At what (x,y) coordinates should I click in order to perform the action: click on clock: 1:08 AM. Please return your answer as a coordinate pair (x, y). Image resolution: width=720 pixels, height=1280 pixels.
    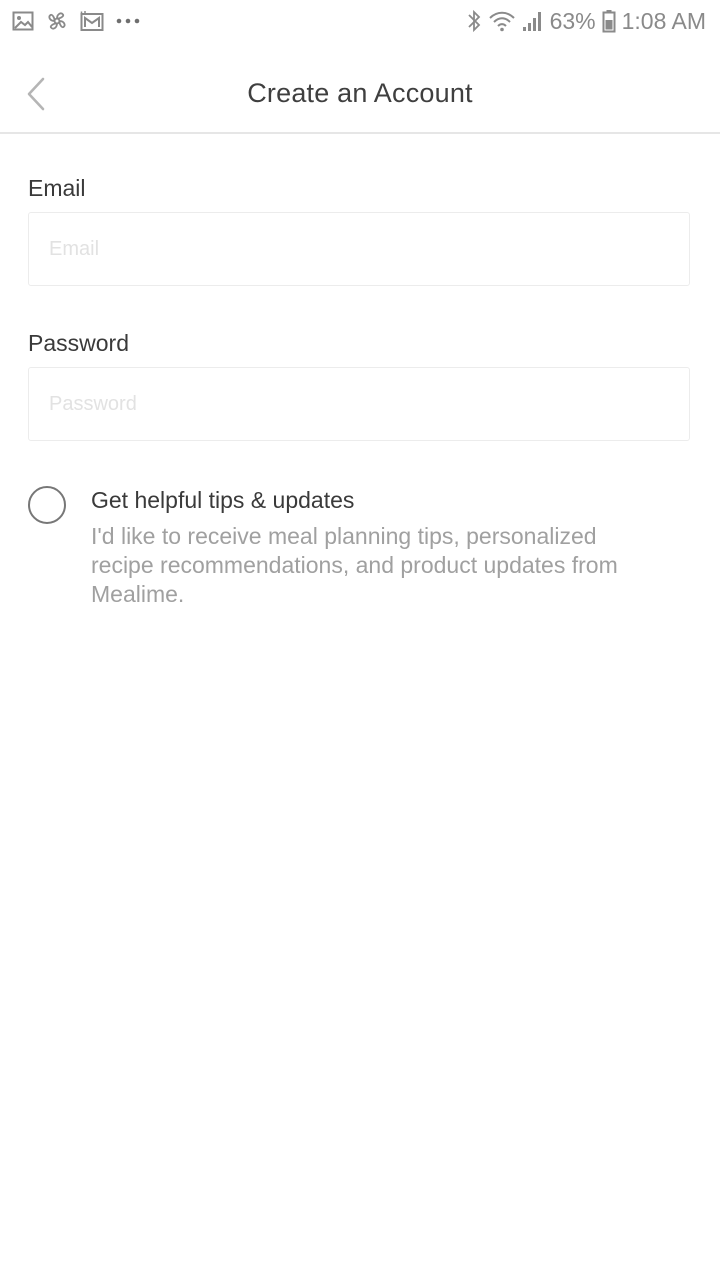
    Looking at the image, I should click on (663, 20).